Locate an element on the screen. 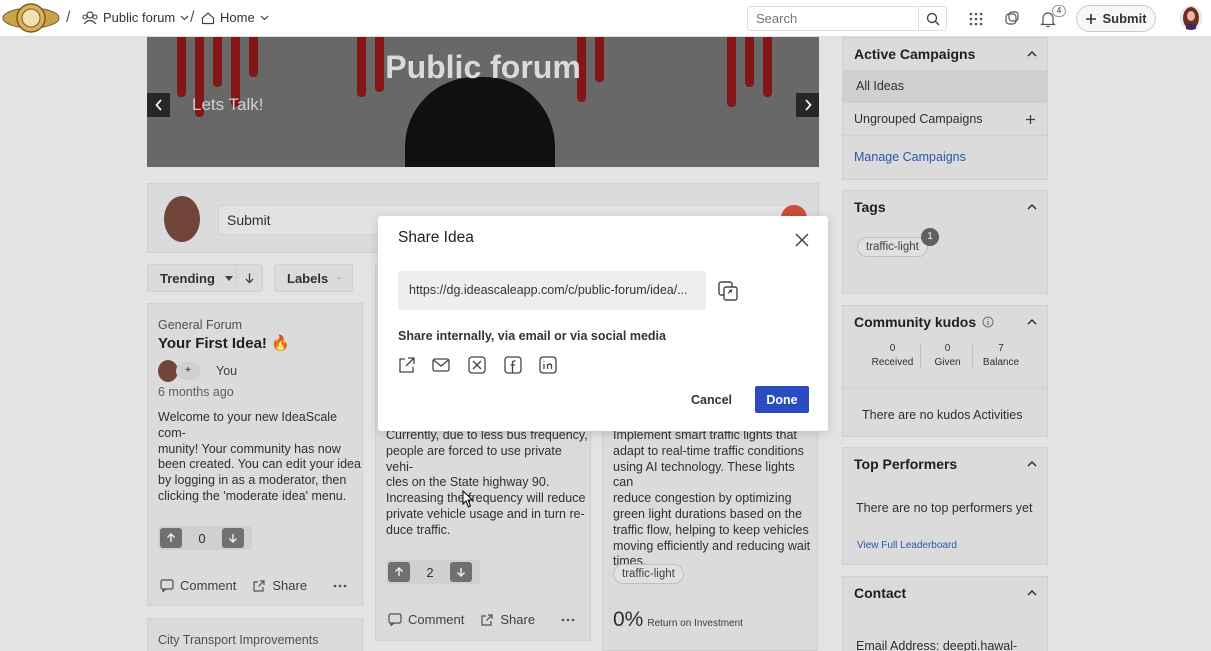 The height and width of the screenshot is (651, 1211). search-box is located at coordinates (847, 18).